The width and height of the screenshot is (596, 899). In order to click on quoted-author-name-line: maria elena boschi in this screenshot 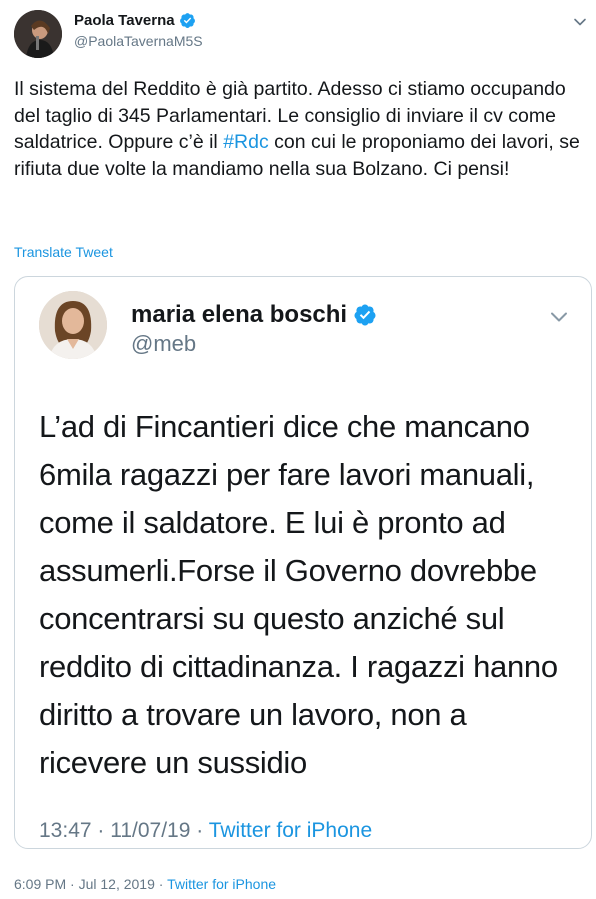, I will do `click(254, 315)`.